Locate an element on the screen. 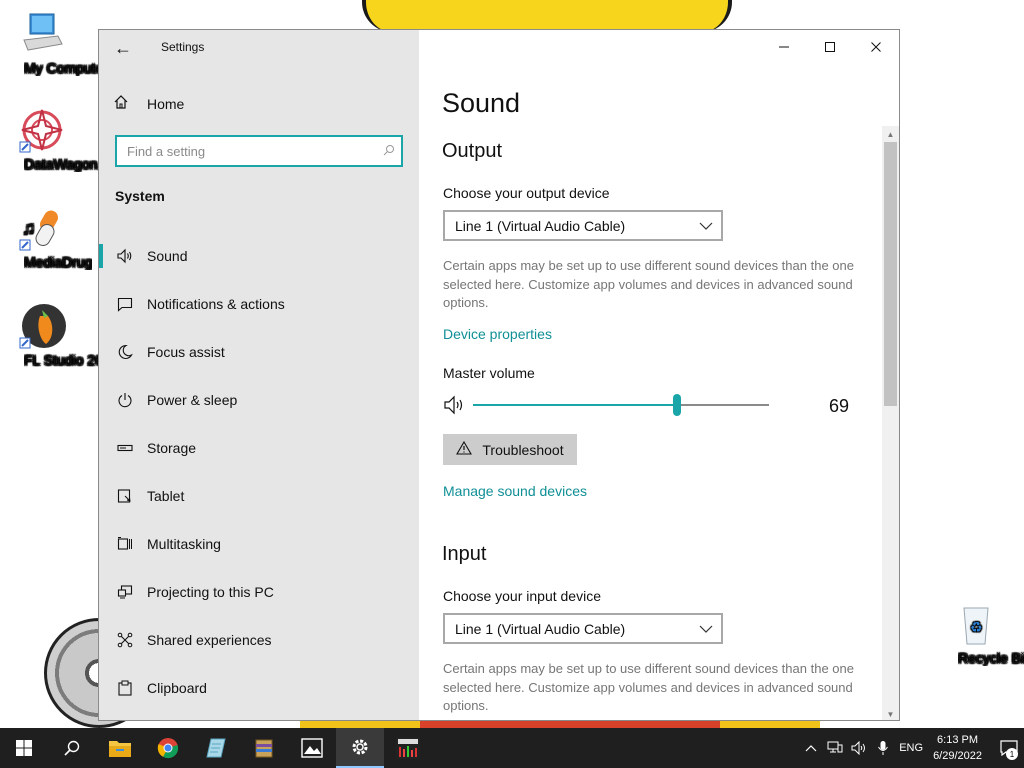 The height and width of the screenshot is (768, 1024). taskbar-photos is located at coordinates (312, 748).